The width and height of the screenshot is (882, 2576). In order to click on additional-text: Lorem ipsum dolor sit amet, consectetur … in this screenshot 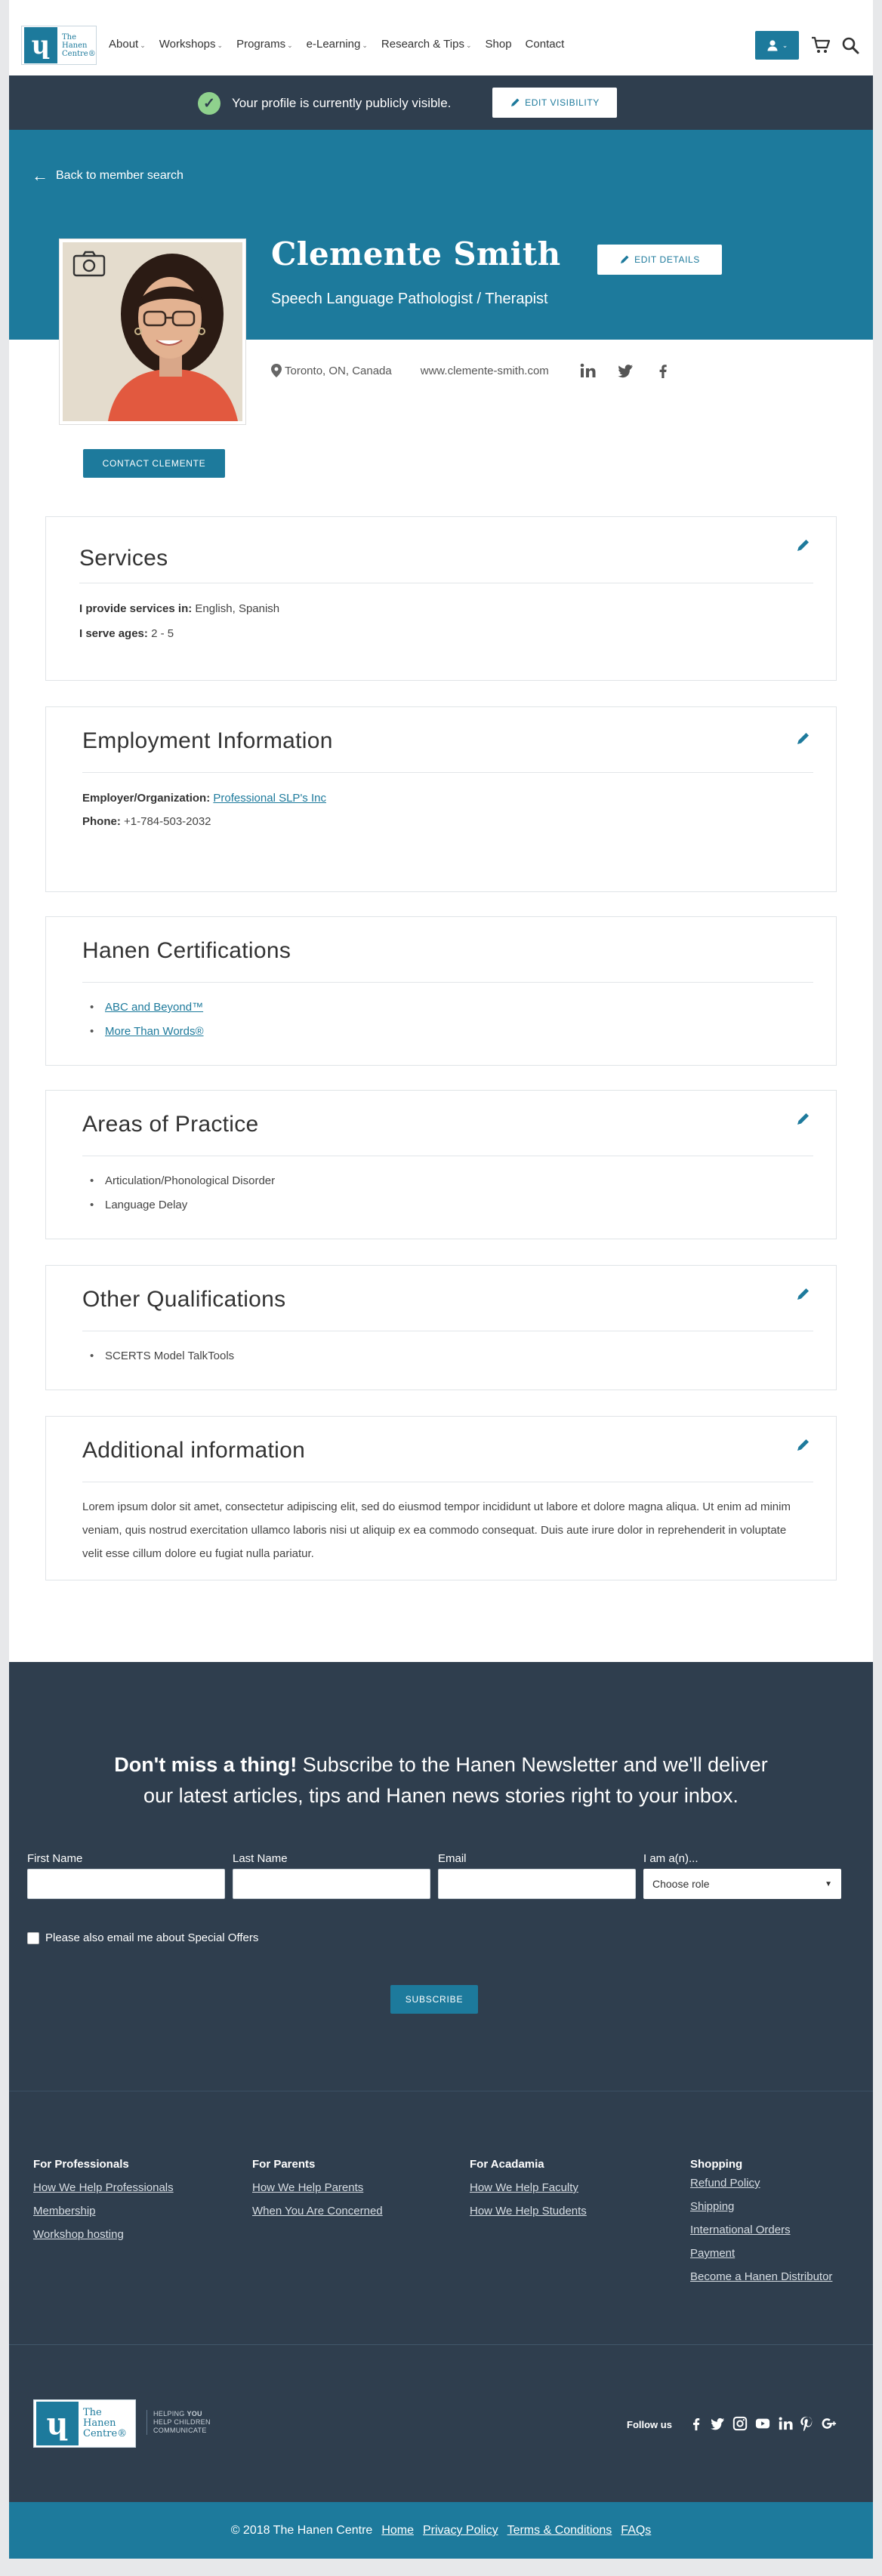, I will do `click(436, 1530)`.